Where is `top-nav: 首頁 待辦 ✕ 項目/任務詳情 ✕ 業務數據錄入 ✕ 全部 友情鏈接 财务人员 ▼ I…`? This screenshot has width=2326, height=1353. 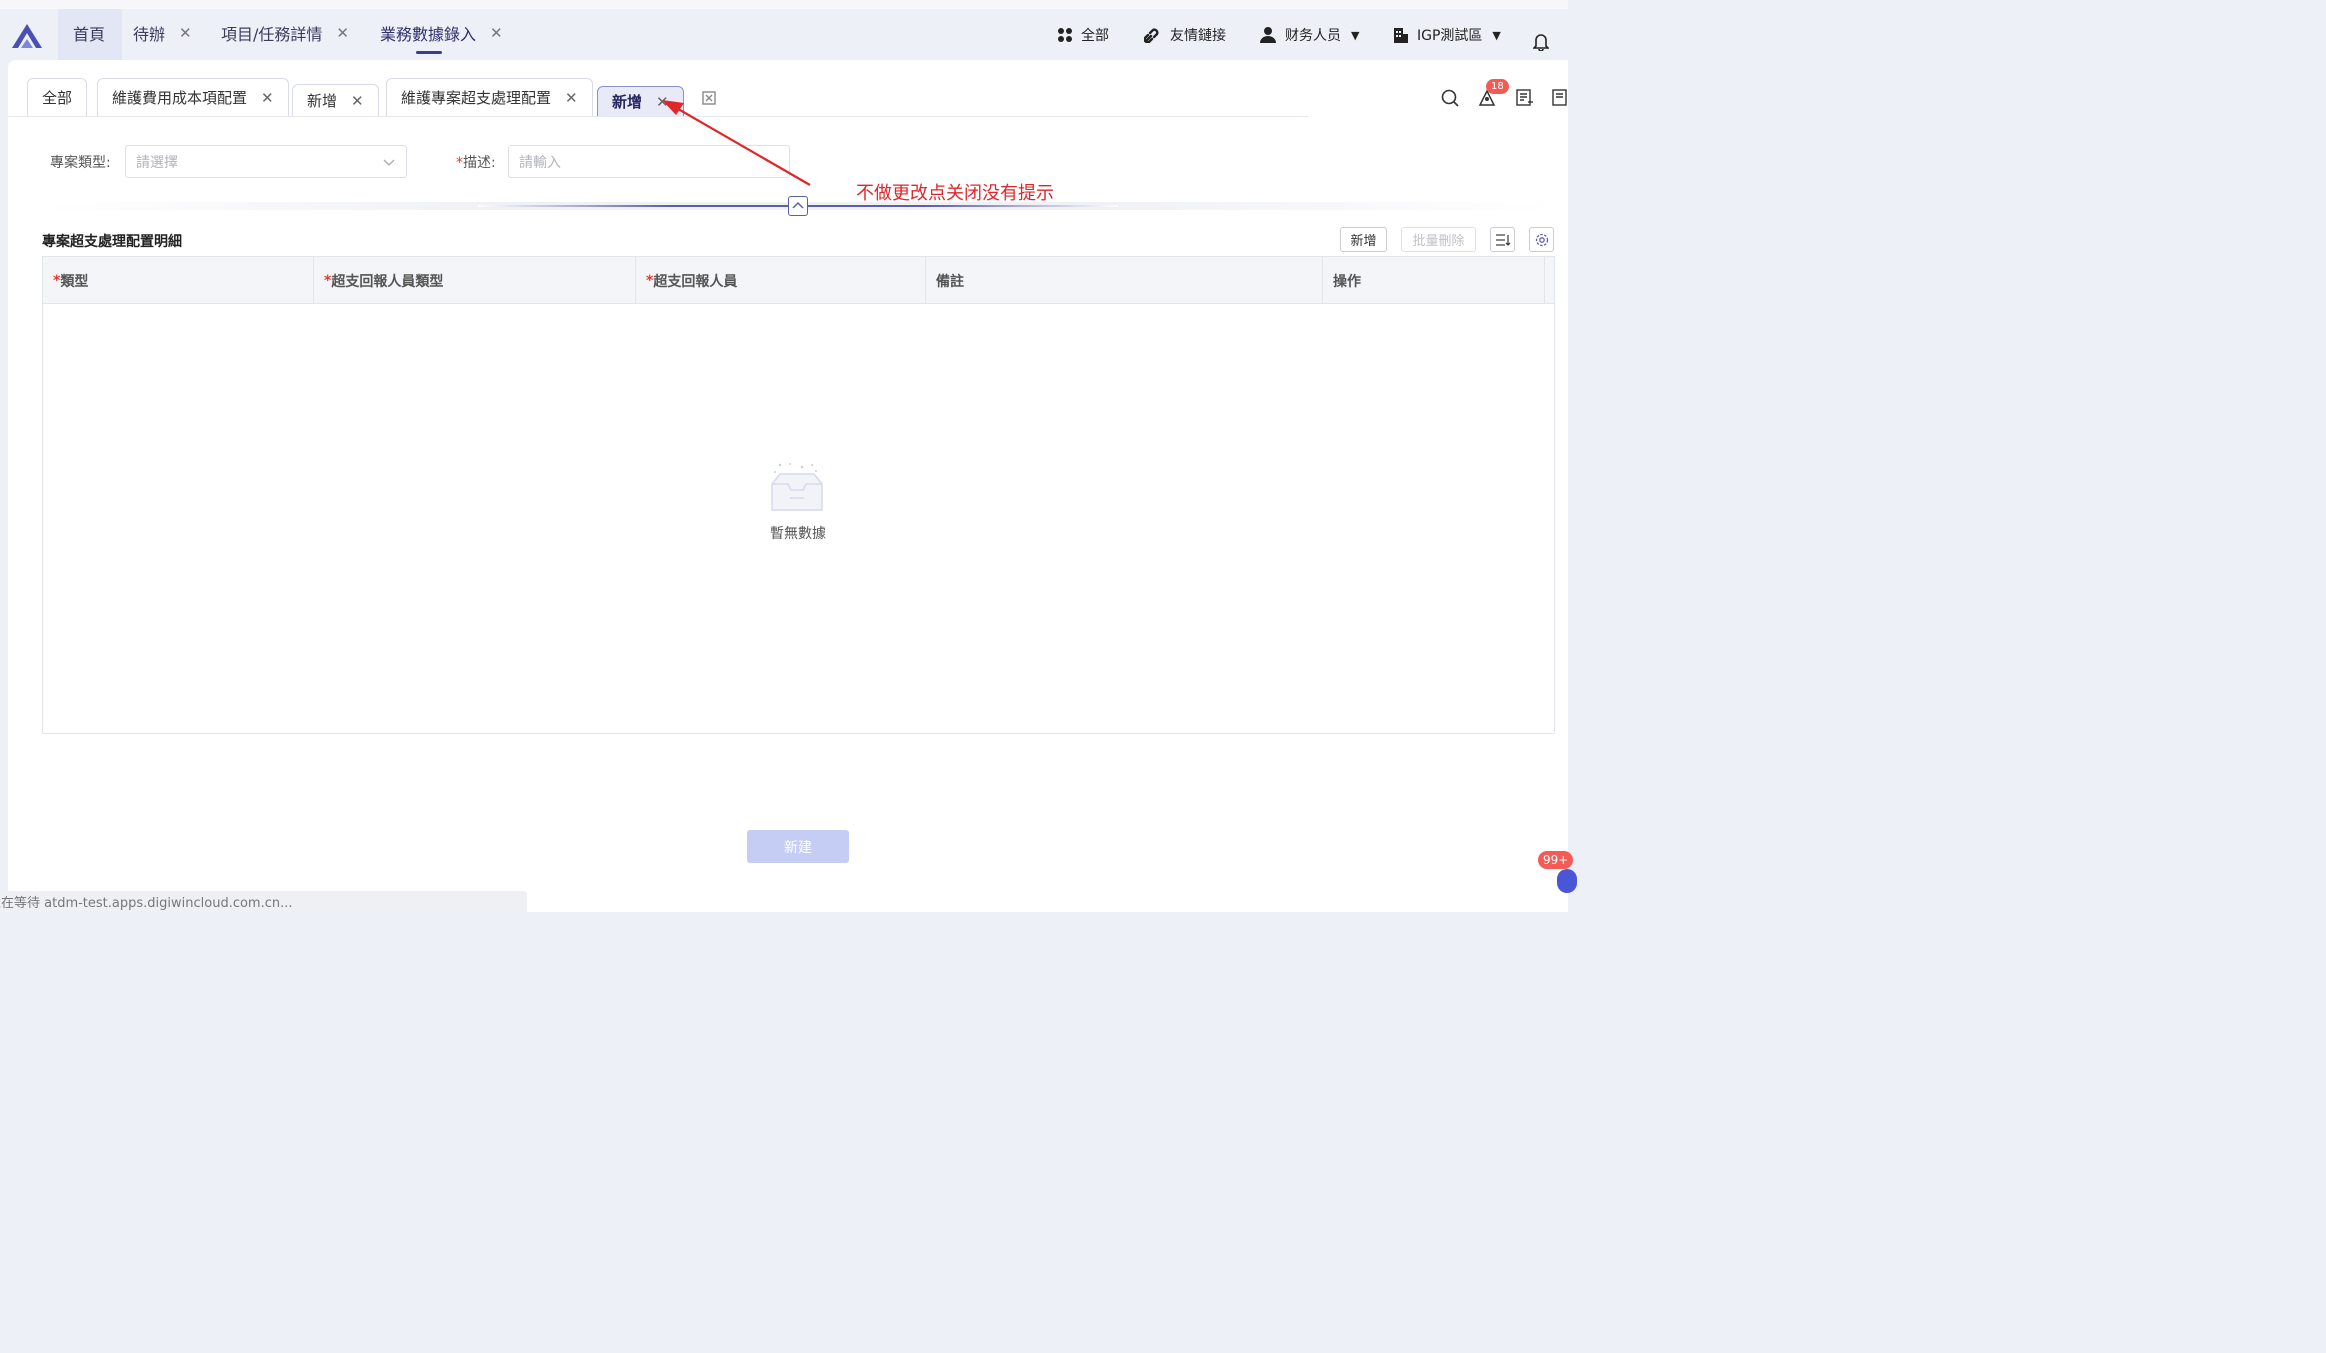
top-nav: 首頁 待辦 ✕ 項目/任務詳情 ✕ 業務數據錄入 ✕ 全部 友情鏈接 财务人员 ▼ I… is located at coordinates (784, 30).